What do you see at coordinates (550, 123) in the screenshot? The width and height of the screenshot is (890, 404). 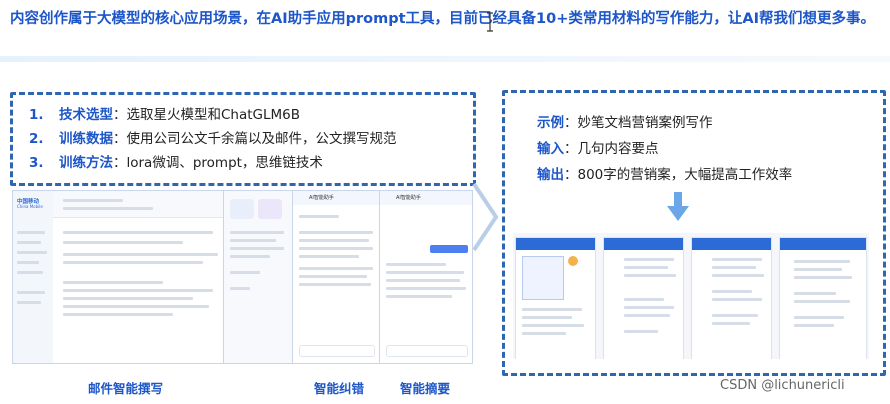 I see `item-label: 示例` at bounding box center [550, 123].